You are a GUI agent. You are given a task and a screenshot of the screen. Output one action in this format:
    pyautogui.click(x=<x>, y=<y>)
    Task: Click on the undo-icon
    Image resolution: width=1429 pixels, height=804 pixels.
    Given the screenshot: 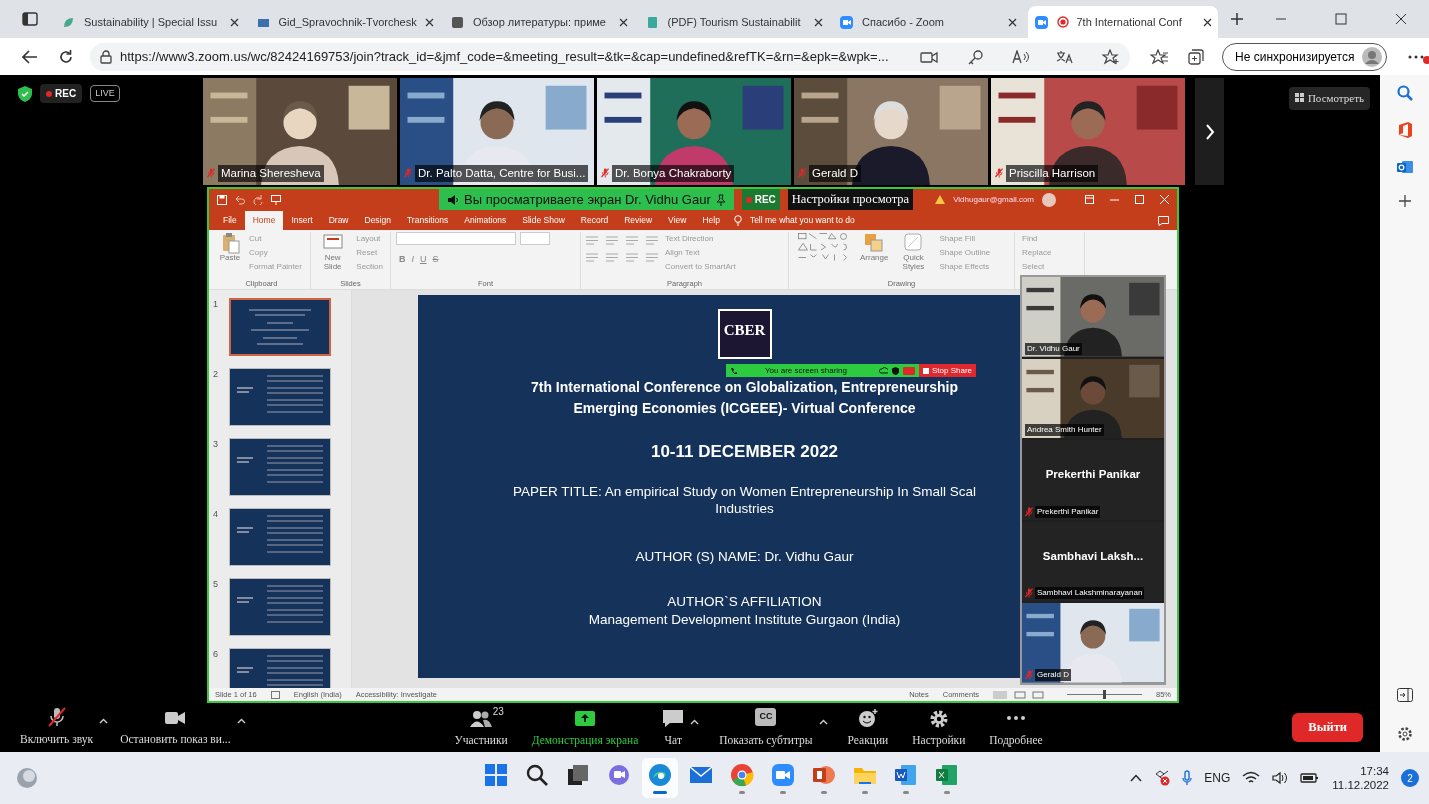 What is the action you would take?
    pyautogui.click(x=240, y=199)
    